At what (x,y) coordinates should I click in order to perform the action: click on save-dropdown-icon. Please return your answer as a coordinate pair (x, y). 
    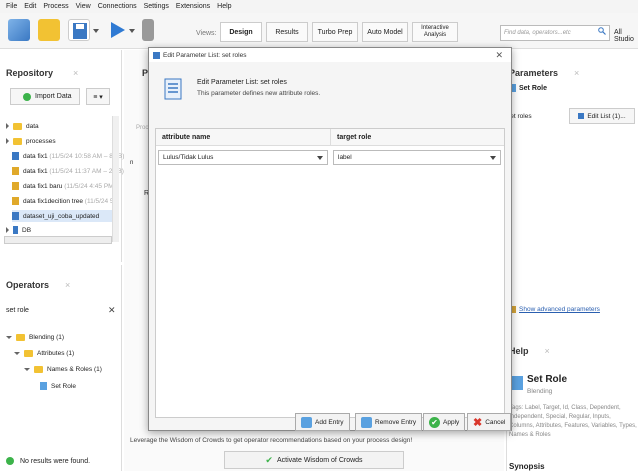
    Looking at the image, I should click on (96, 30).